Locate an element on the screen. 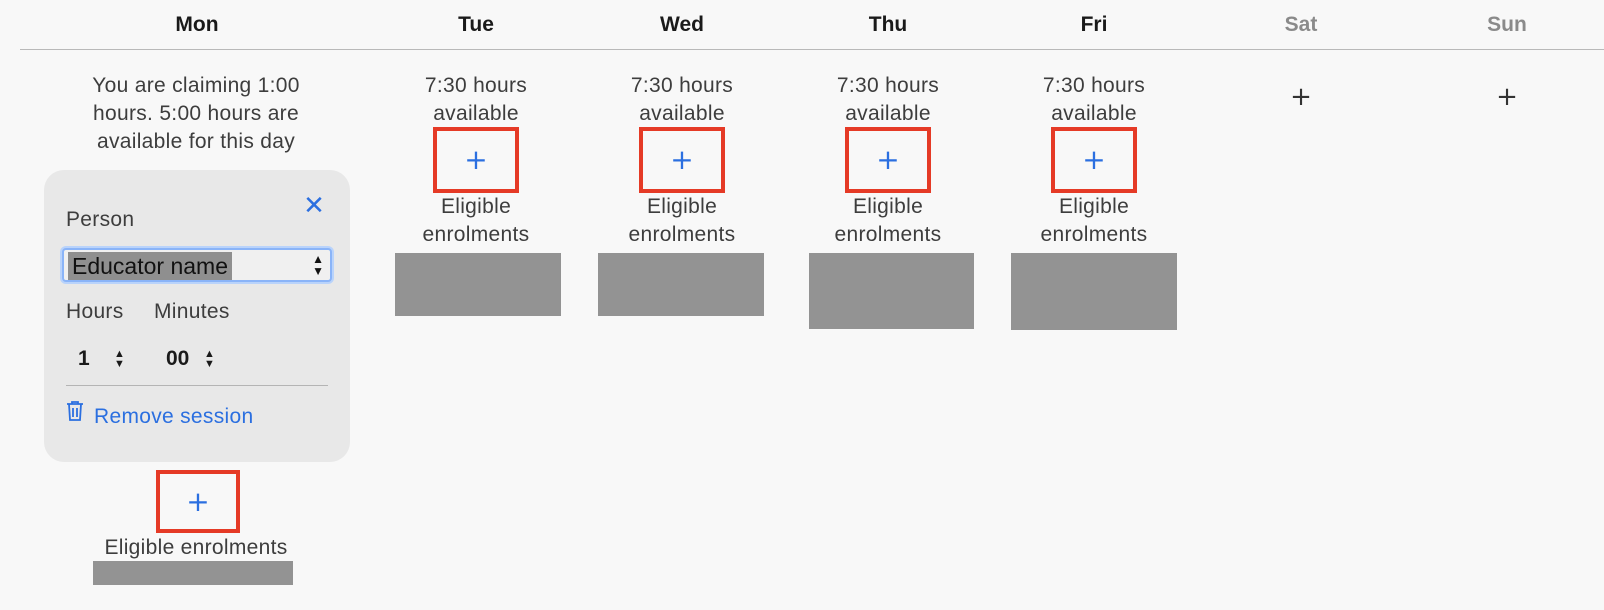  wed-eligible-line1: Eligible is located at coordinates (682, 206).